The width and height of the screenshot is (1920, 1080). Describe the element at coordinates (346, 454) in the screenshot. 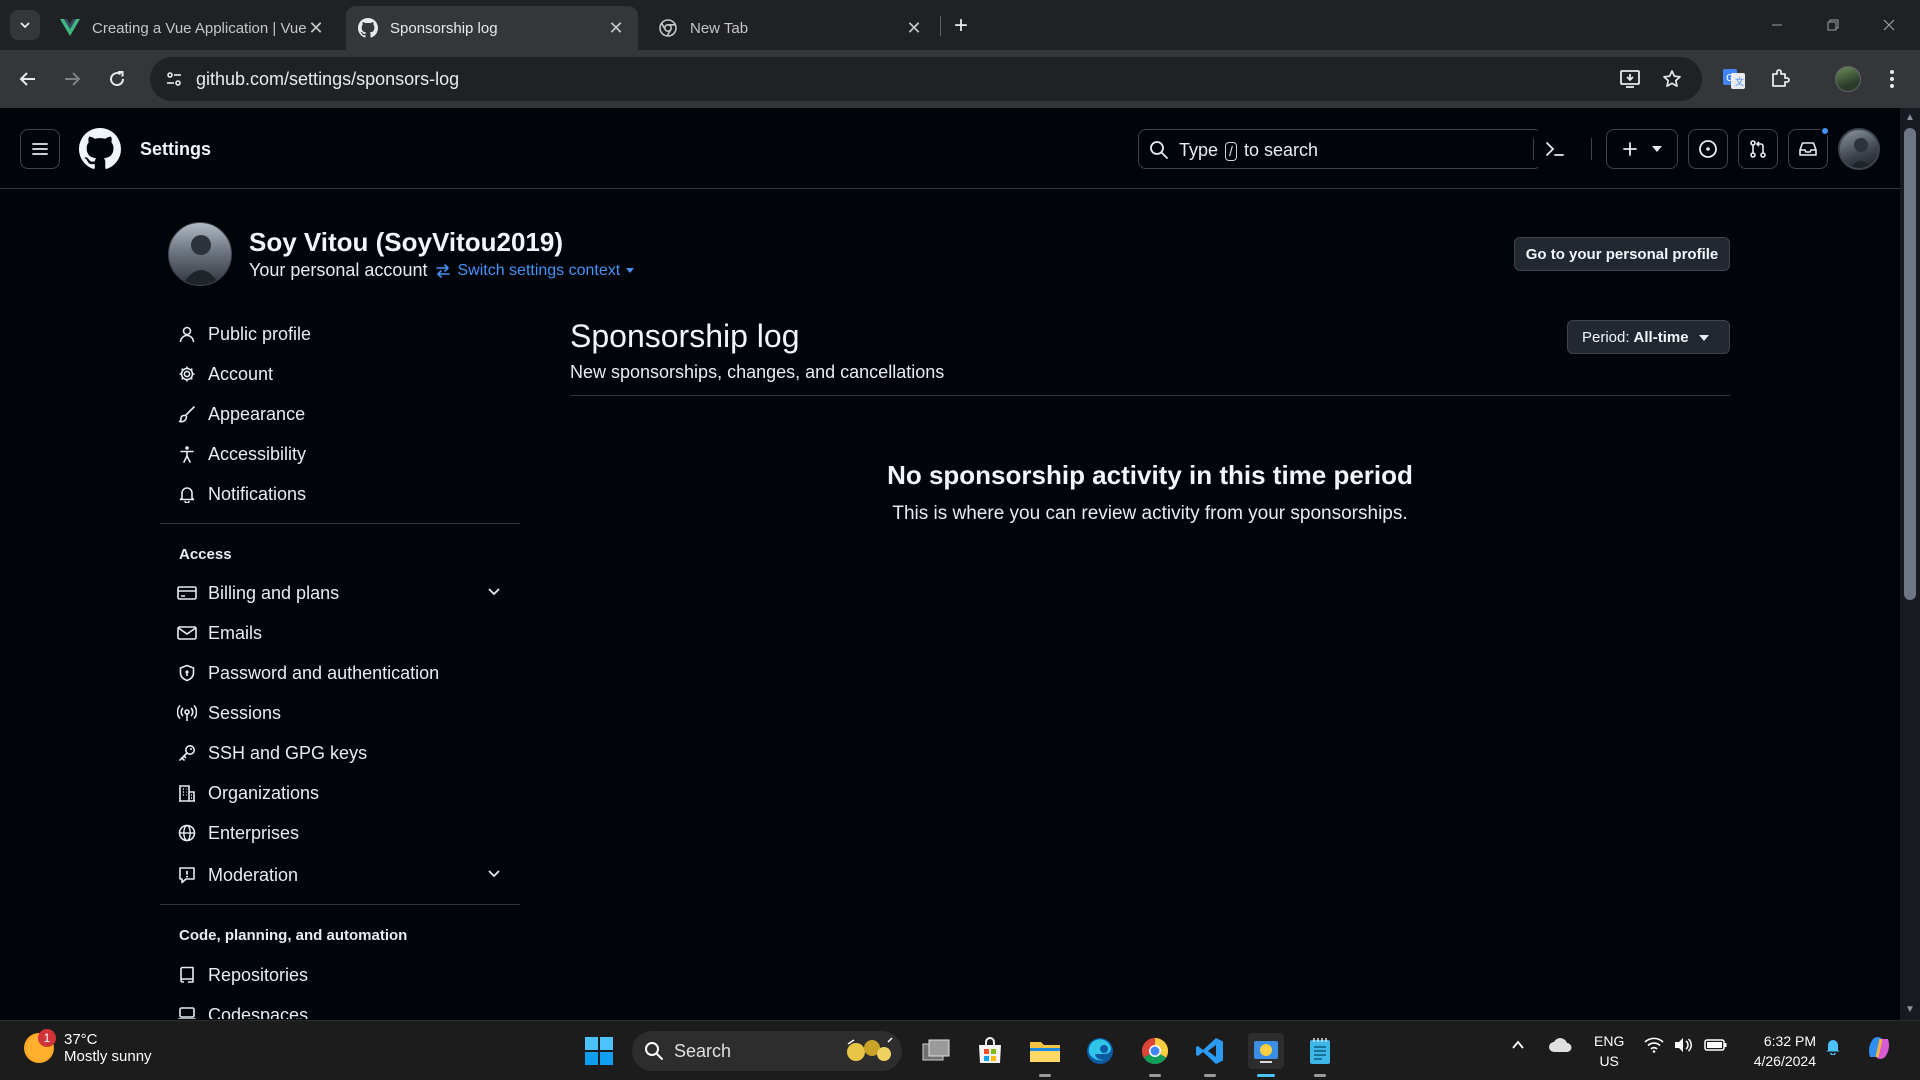

I see `sidebar-item-accessibility: Accessibility` at that location.